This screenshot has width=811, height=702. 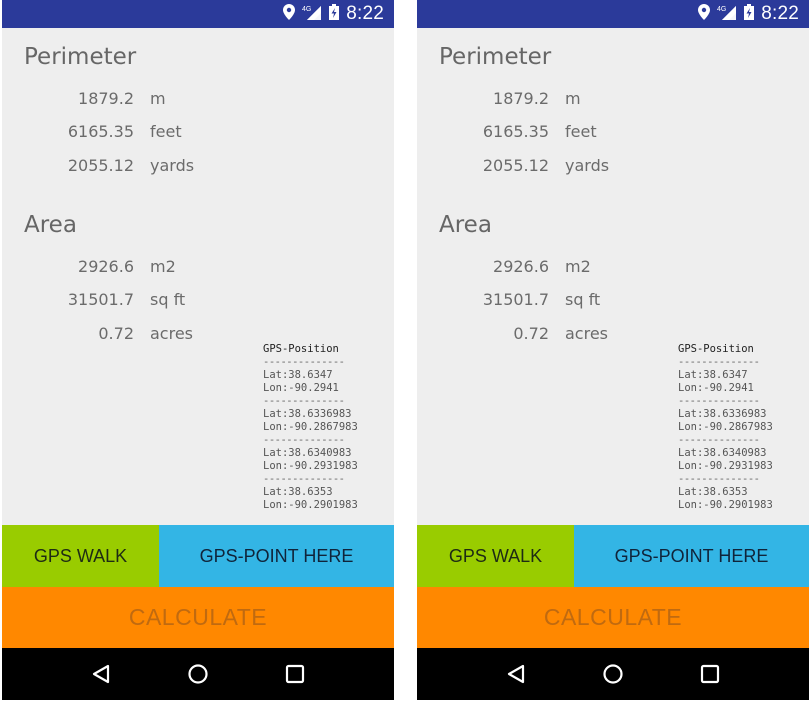 What do you see at coordinates (307, 453) in the screenshot?
I see `gps-lat: Lat:38.6340983` at bounding box center [307, 453].